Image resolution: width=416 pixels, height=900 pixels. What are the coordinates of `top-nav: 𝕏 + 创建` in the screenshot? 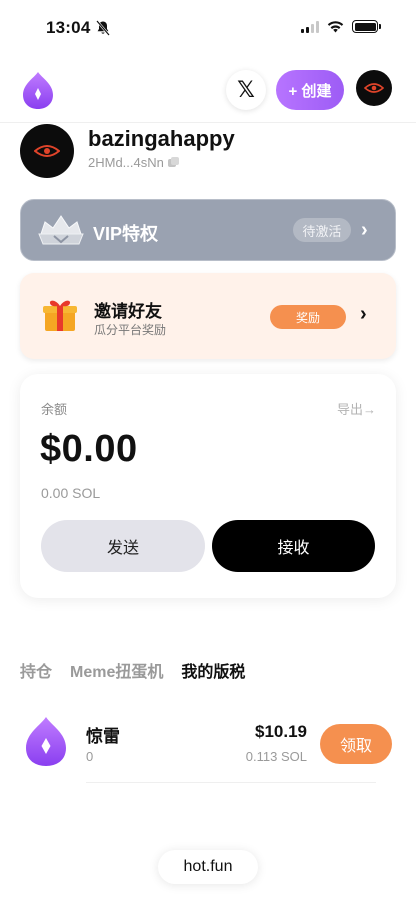 It's located at (208, 90).